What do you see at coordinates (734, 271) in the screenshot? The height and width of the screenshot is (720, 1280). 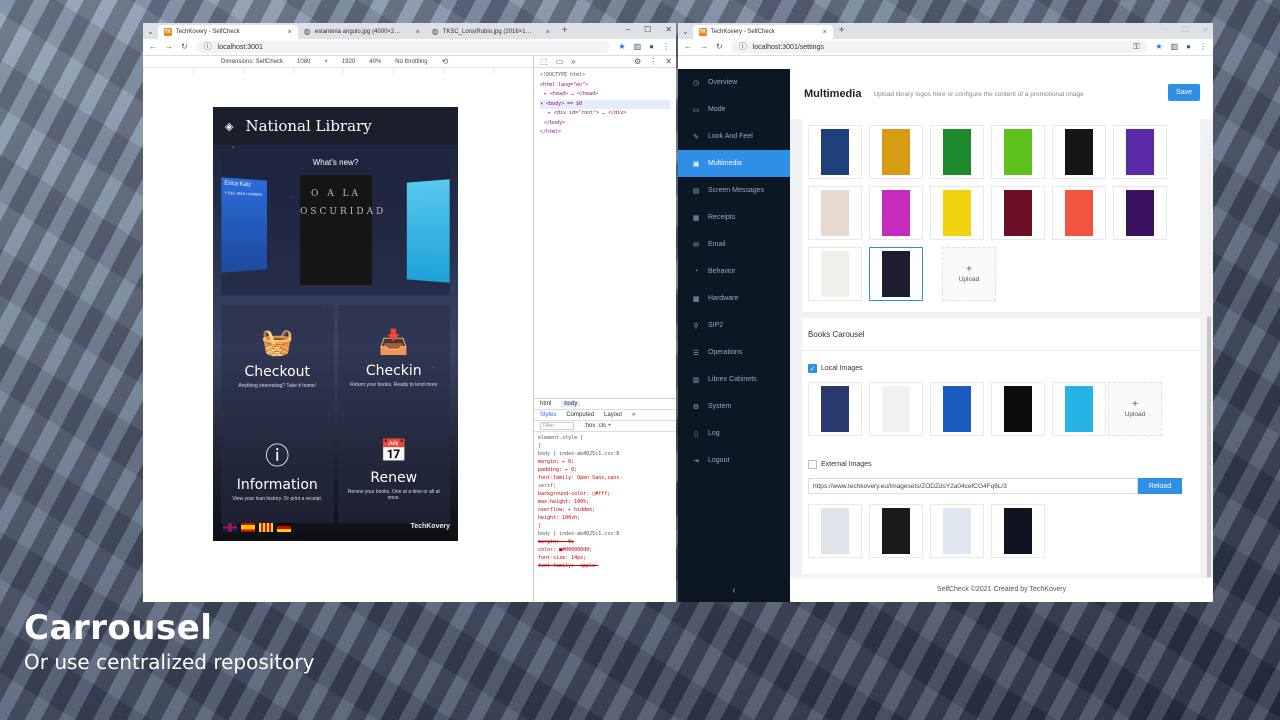 I see `sidebar-item-behavior: ◔ Behavior` at bounding box center [734, 271].